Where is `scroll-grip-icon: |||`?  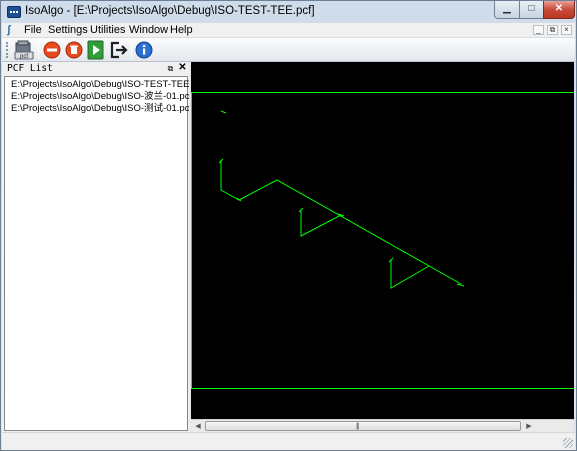
scroll-grip-icon: ||| is located at coordinates (358, 426).